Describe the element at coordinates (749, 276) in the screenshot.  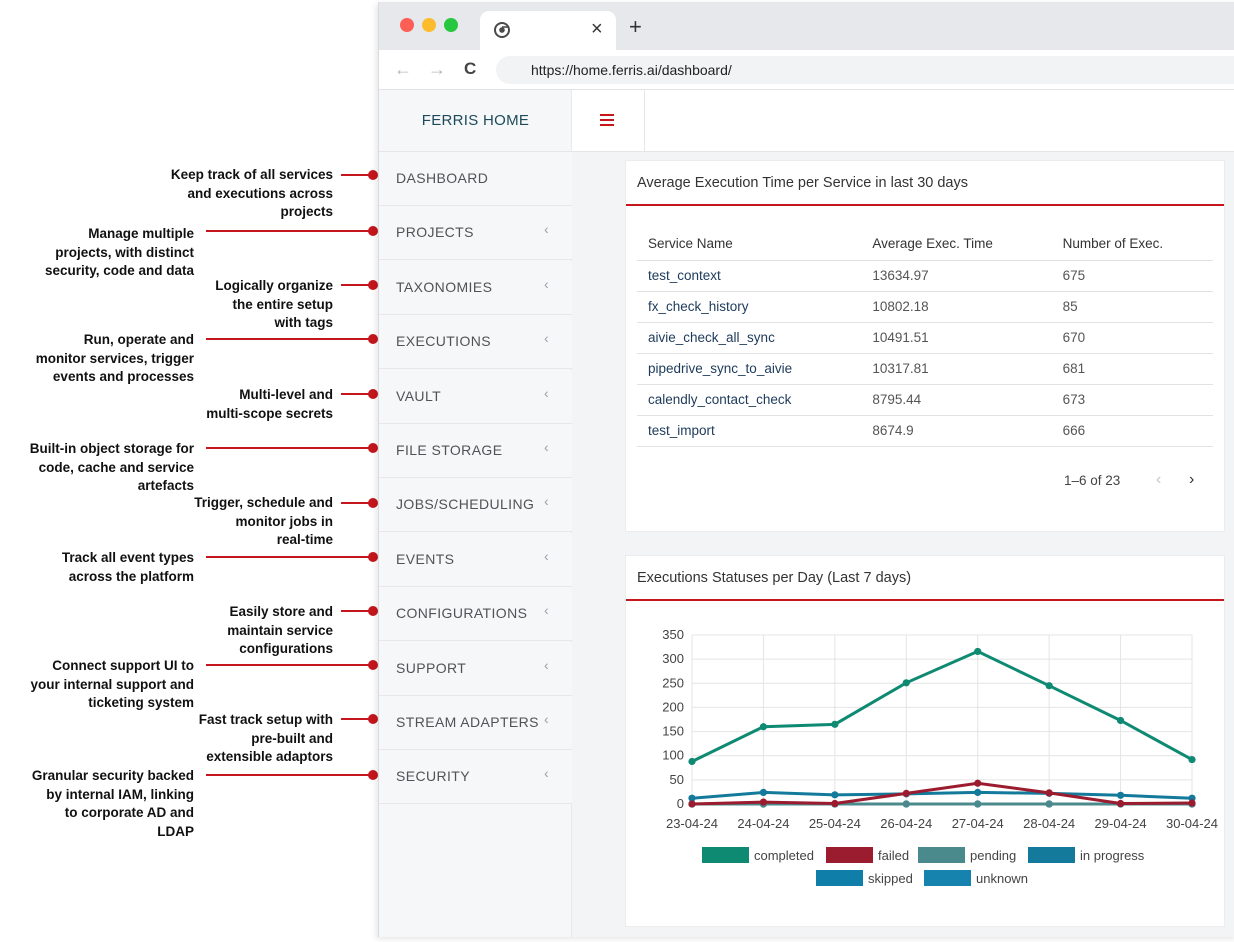
I see `service-name-cell: test_context` at that location.